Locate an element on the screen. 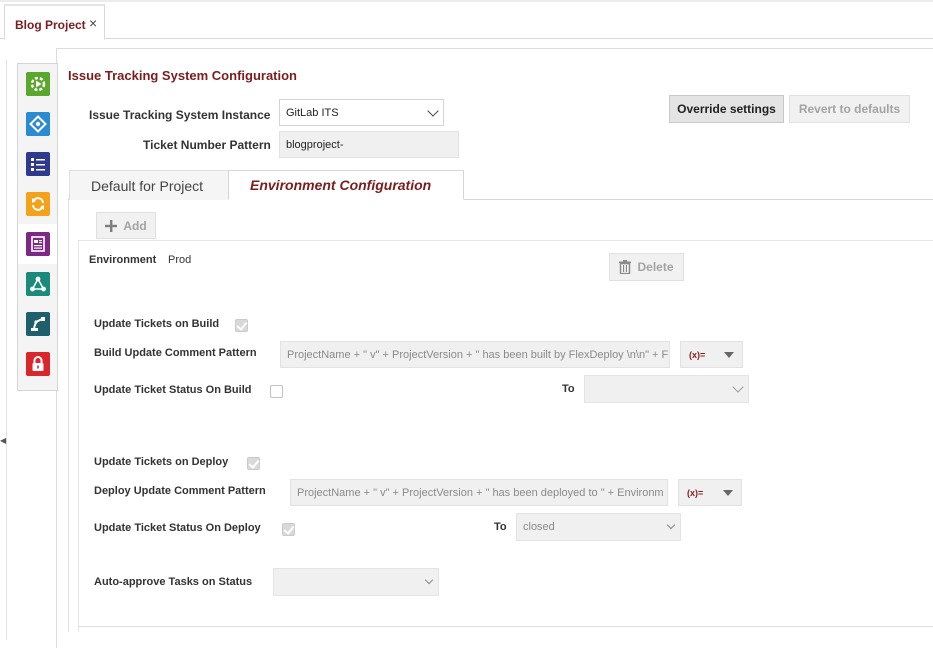 The width and height of the screenshot is (933, 648). project-icon-toolbar is located at coordinates (37, 227).